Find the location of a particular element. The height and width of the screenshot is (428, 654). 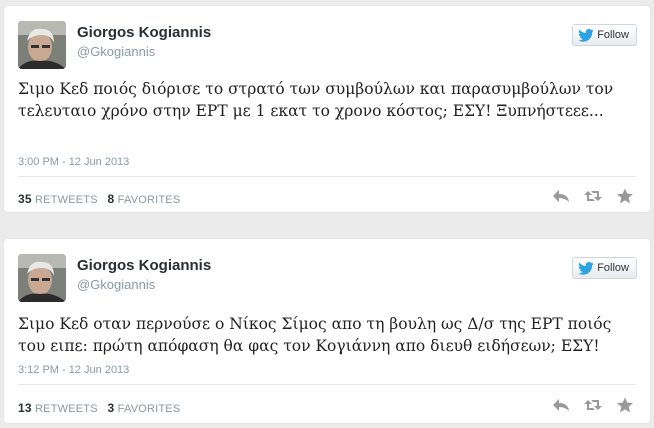

tweet-timestamp: 3:12 PM - 12 Jun 2013 is located at coordinates (73, 370).